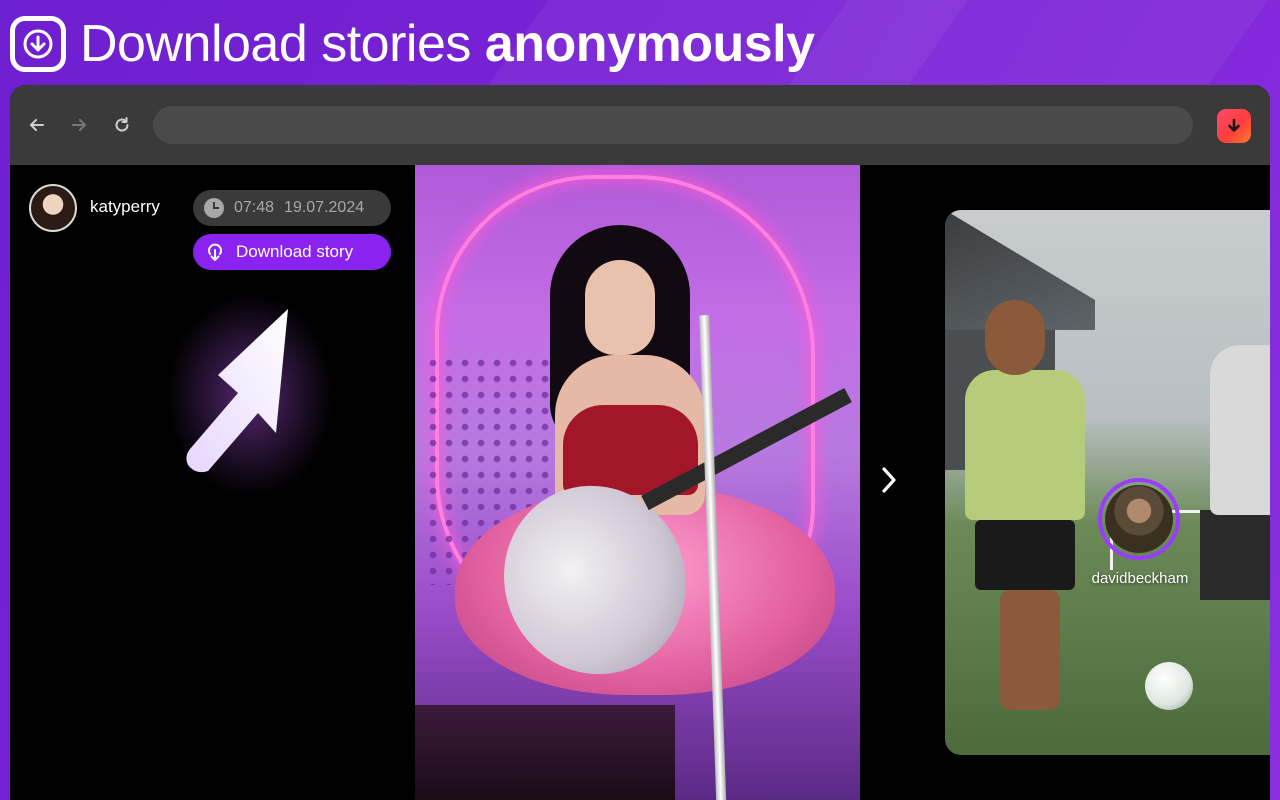  Describe the element at coordinates (324, 207) in the screenshot. I see `story-date: 19.07.2024` at that location.